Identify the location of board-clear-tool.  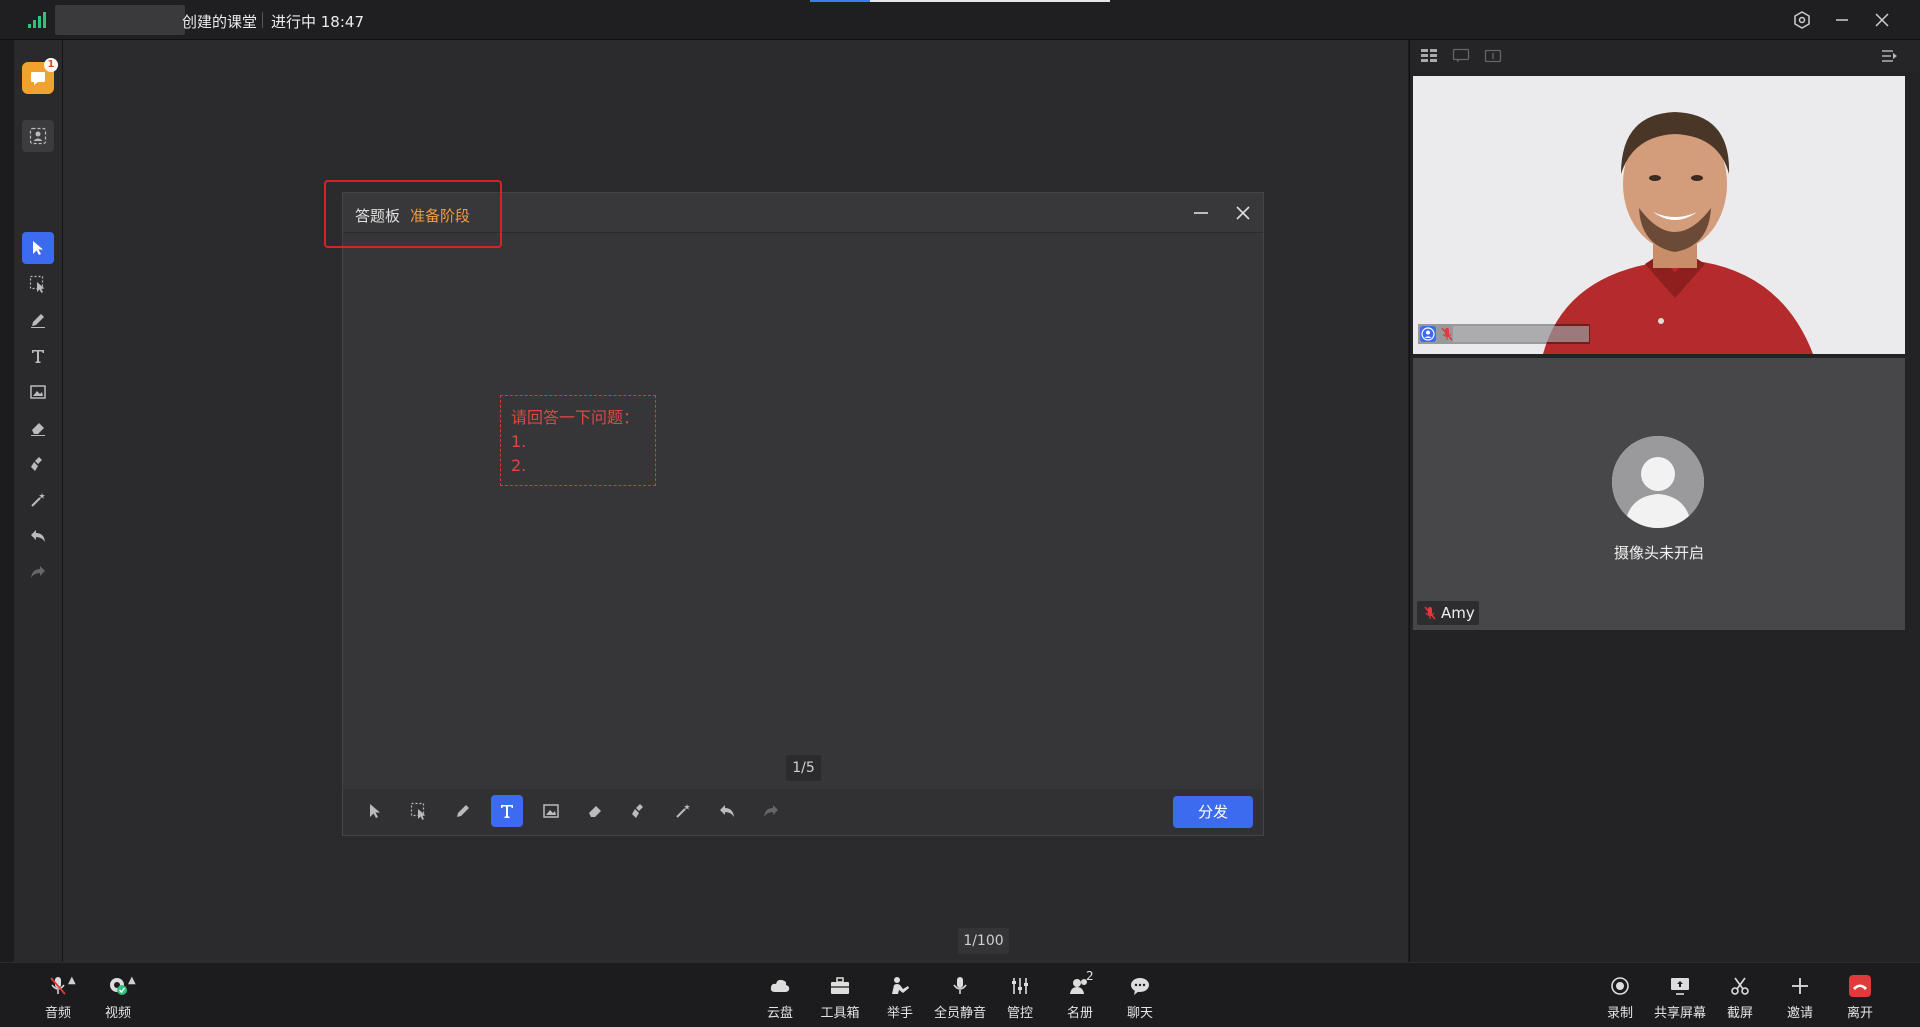
(639, 811).